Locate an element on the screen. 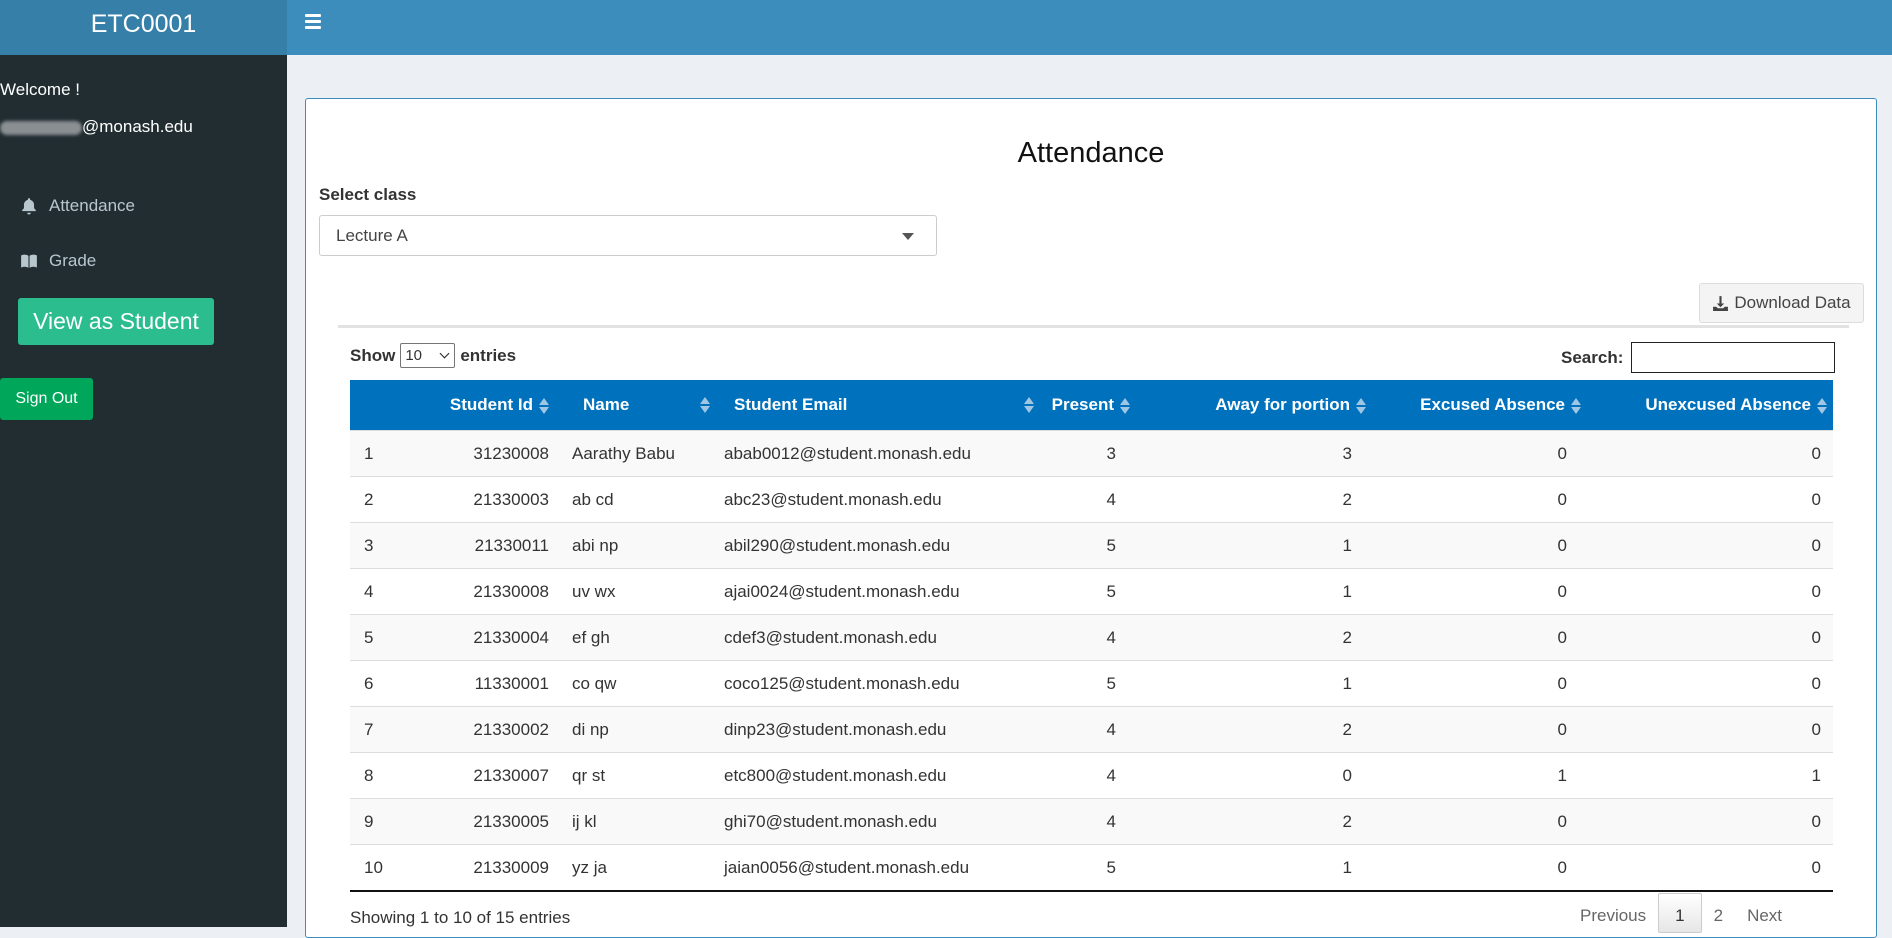 This screenshot has height=938, width=1892. student-name: Aarathy Babu is located at coordinates (624, 453).